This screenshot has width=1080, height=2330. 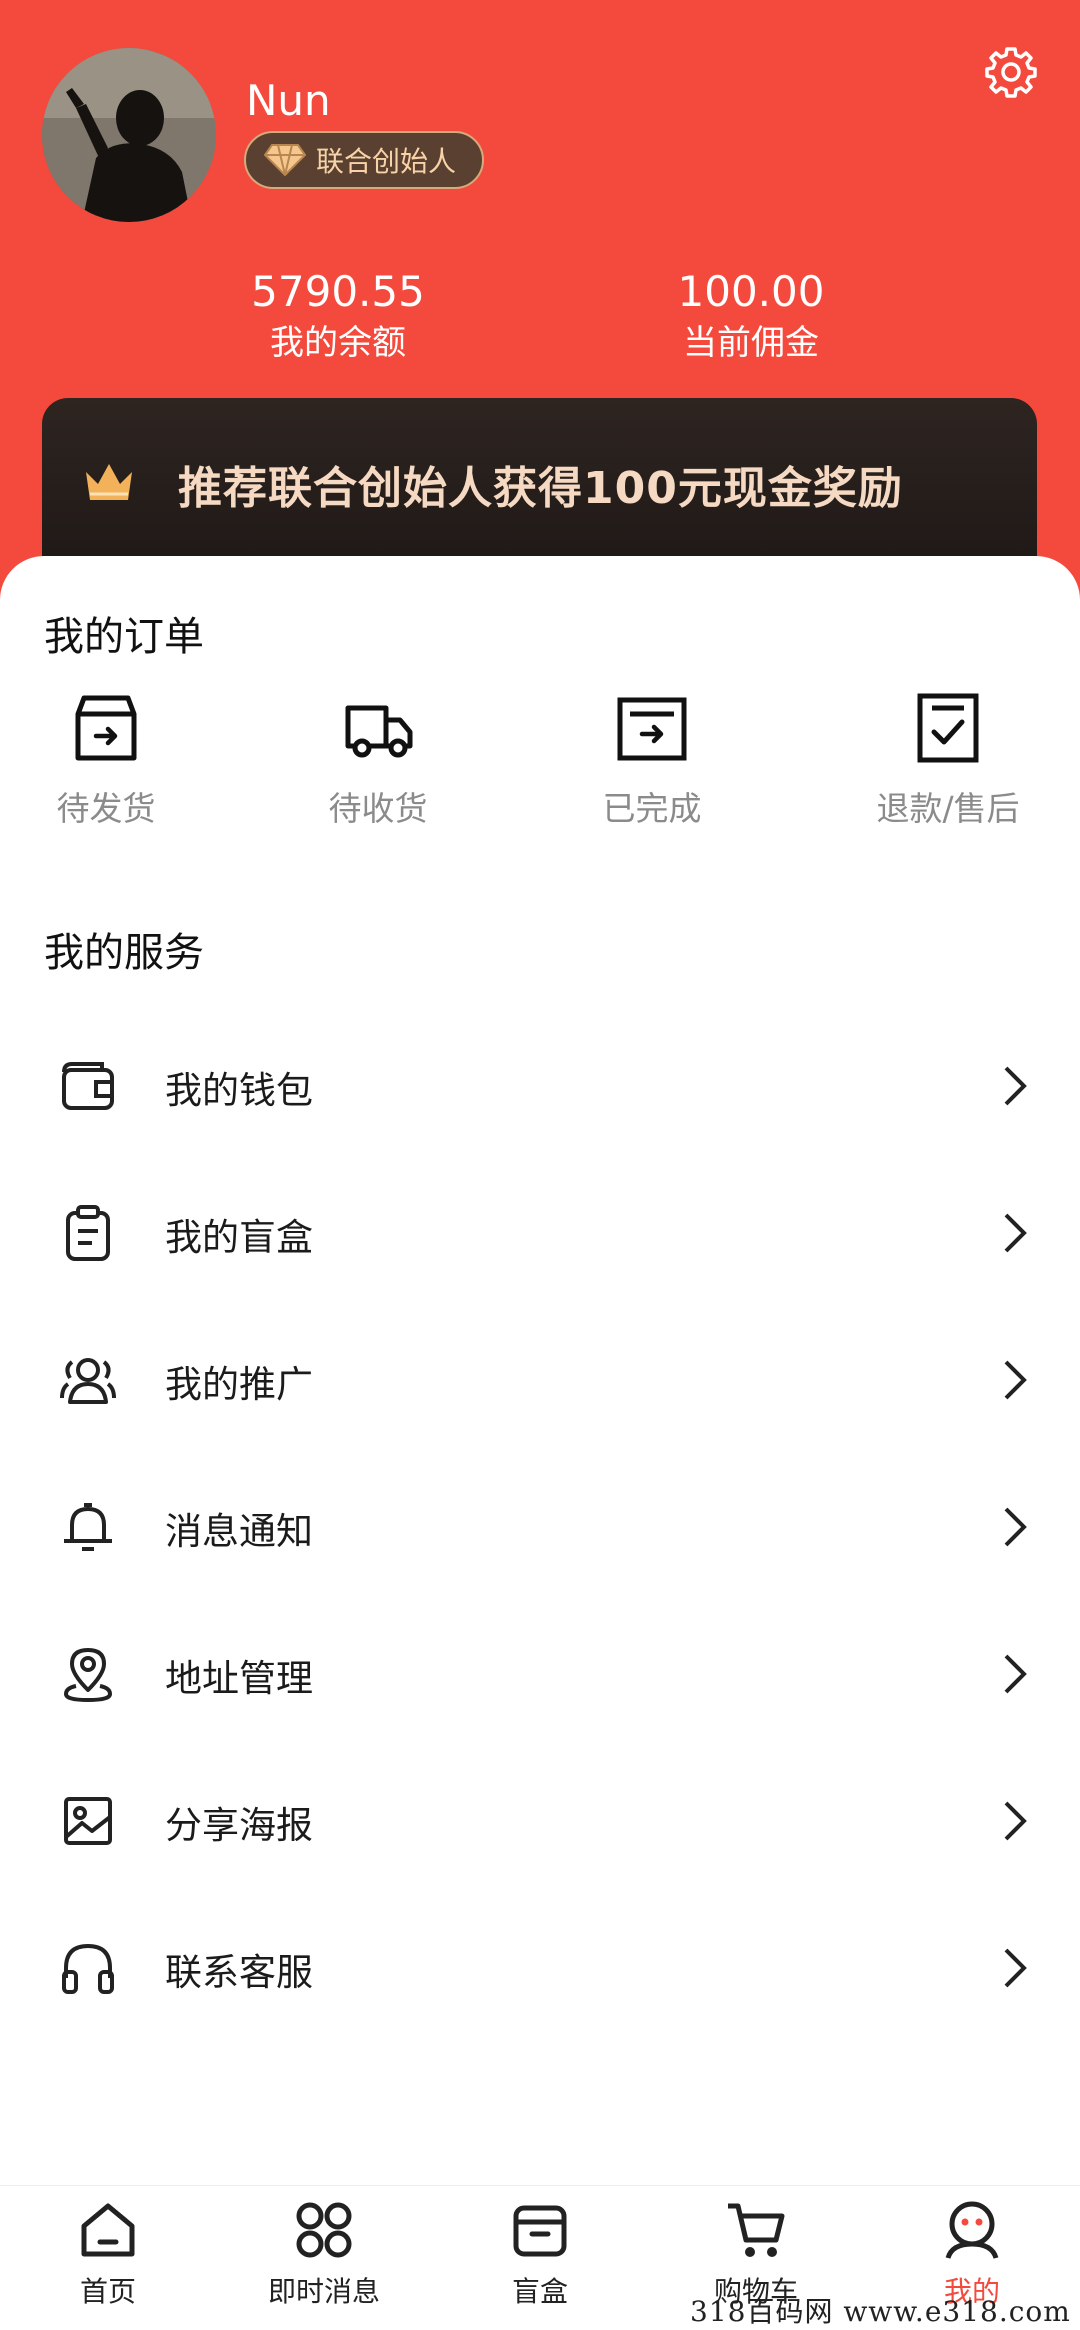 I want to click on headphones-icon, so click(x=88, y=1968).